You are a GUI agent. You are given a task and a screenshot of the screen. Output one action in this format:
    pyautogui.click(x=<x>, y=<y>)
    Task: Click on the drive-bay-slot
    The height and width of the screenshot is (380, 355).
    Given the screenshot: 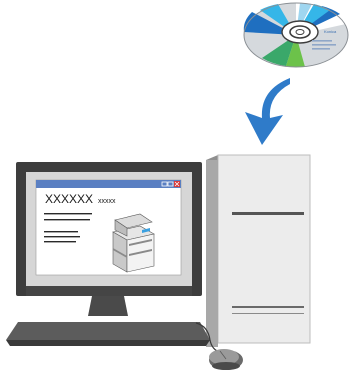 What is the action you would take?
    pyautogui.click(x=268, y=213)
    